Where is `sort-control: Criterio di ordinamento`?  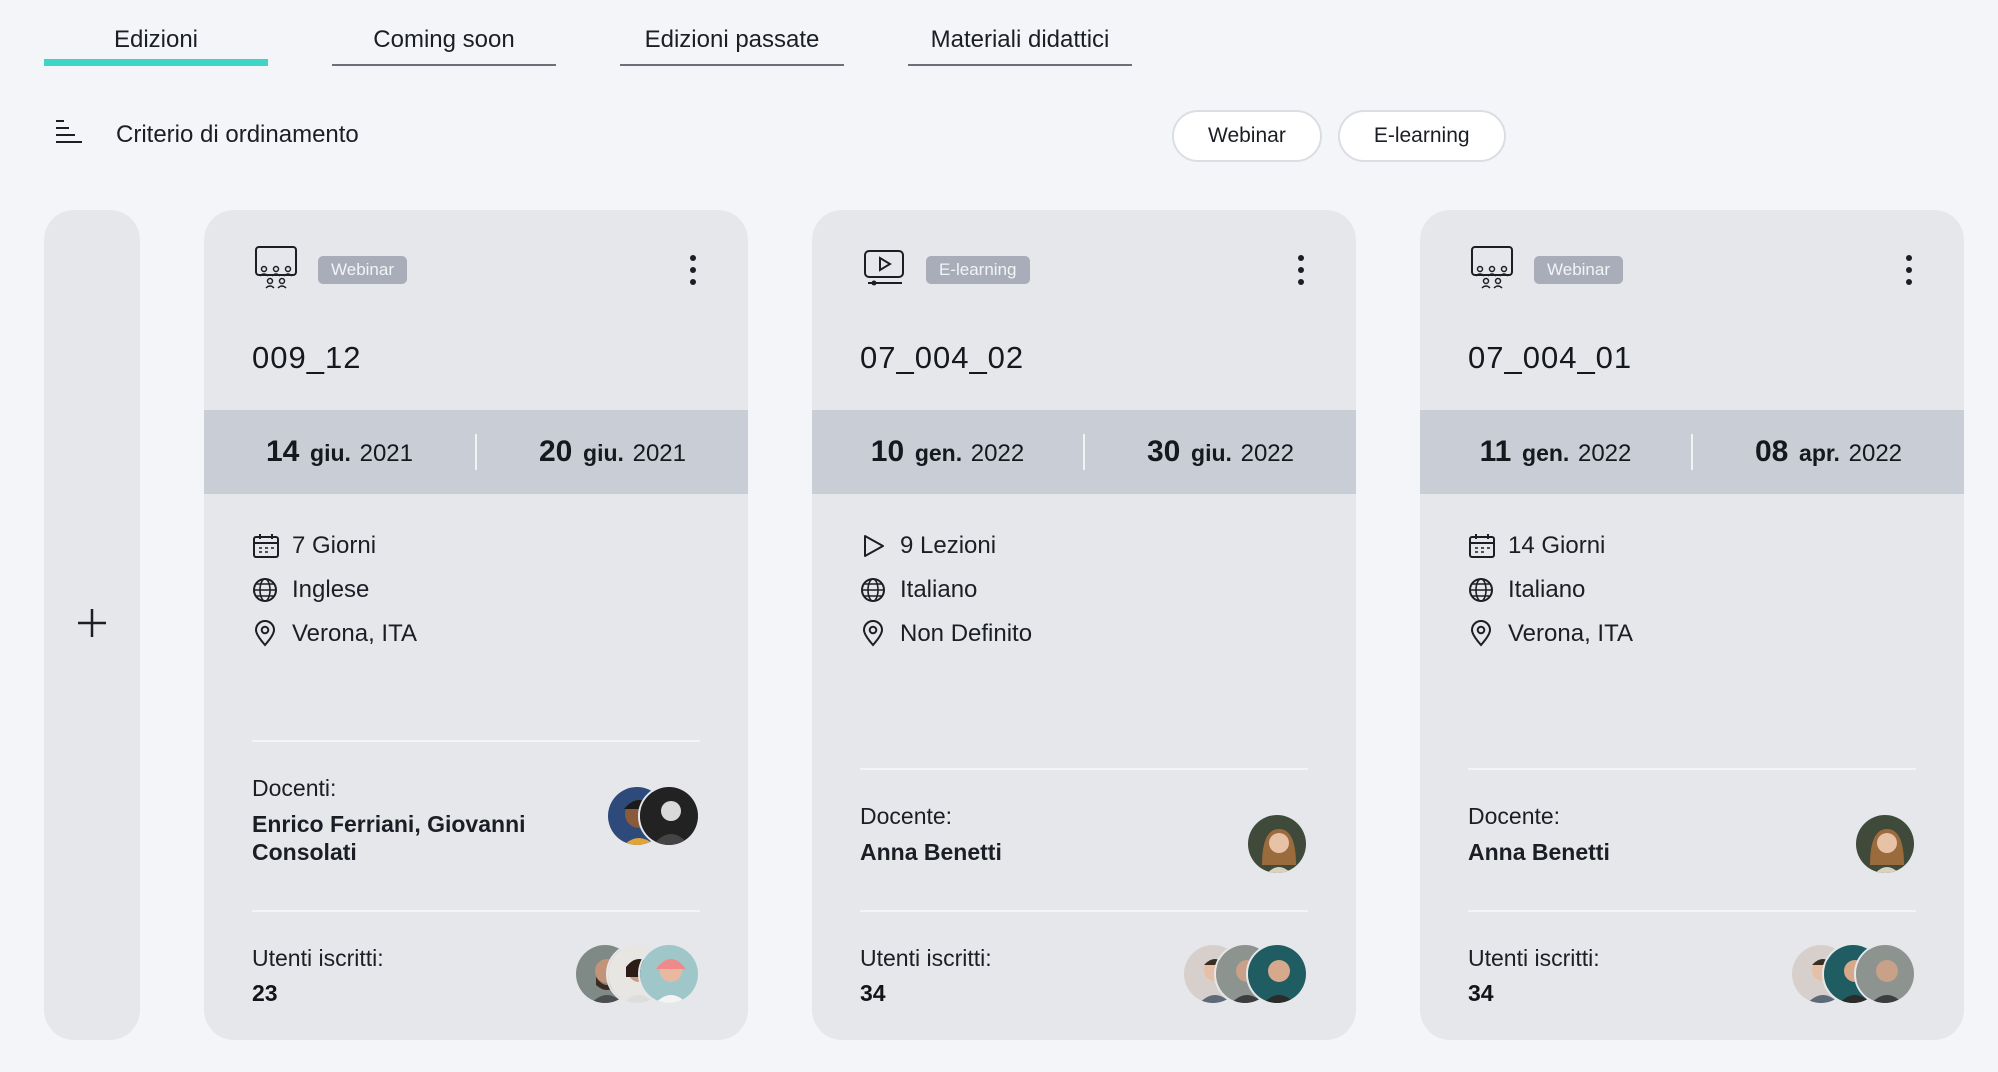 sort-control: Criterio di ordinamento is located at coordinates (206, 134).